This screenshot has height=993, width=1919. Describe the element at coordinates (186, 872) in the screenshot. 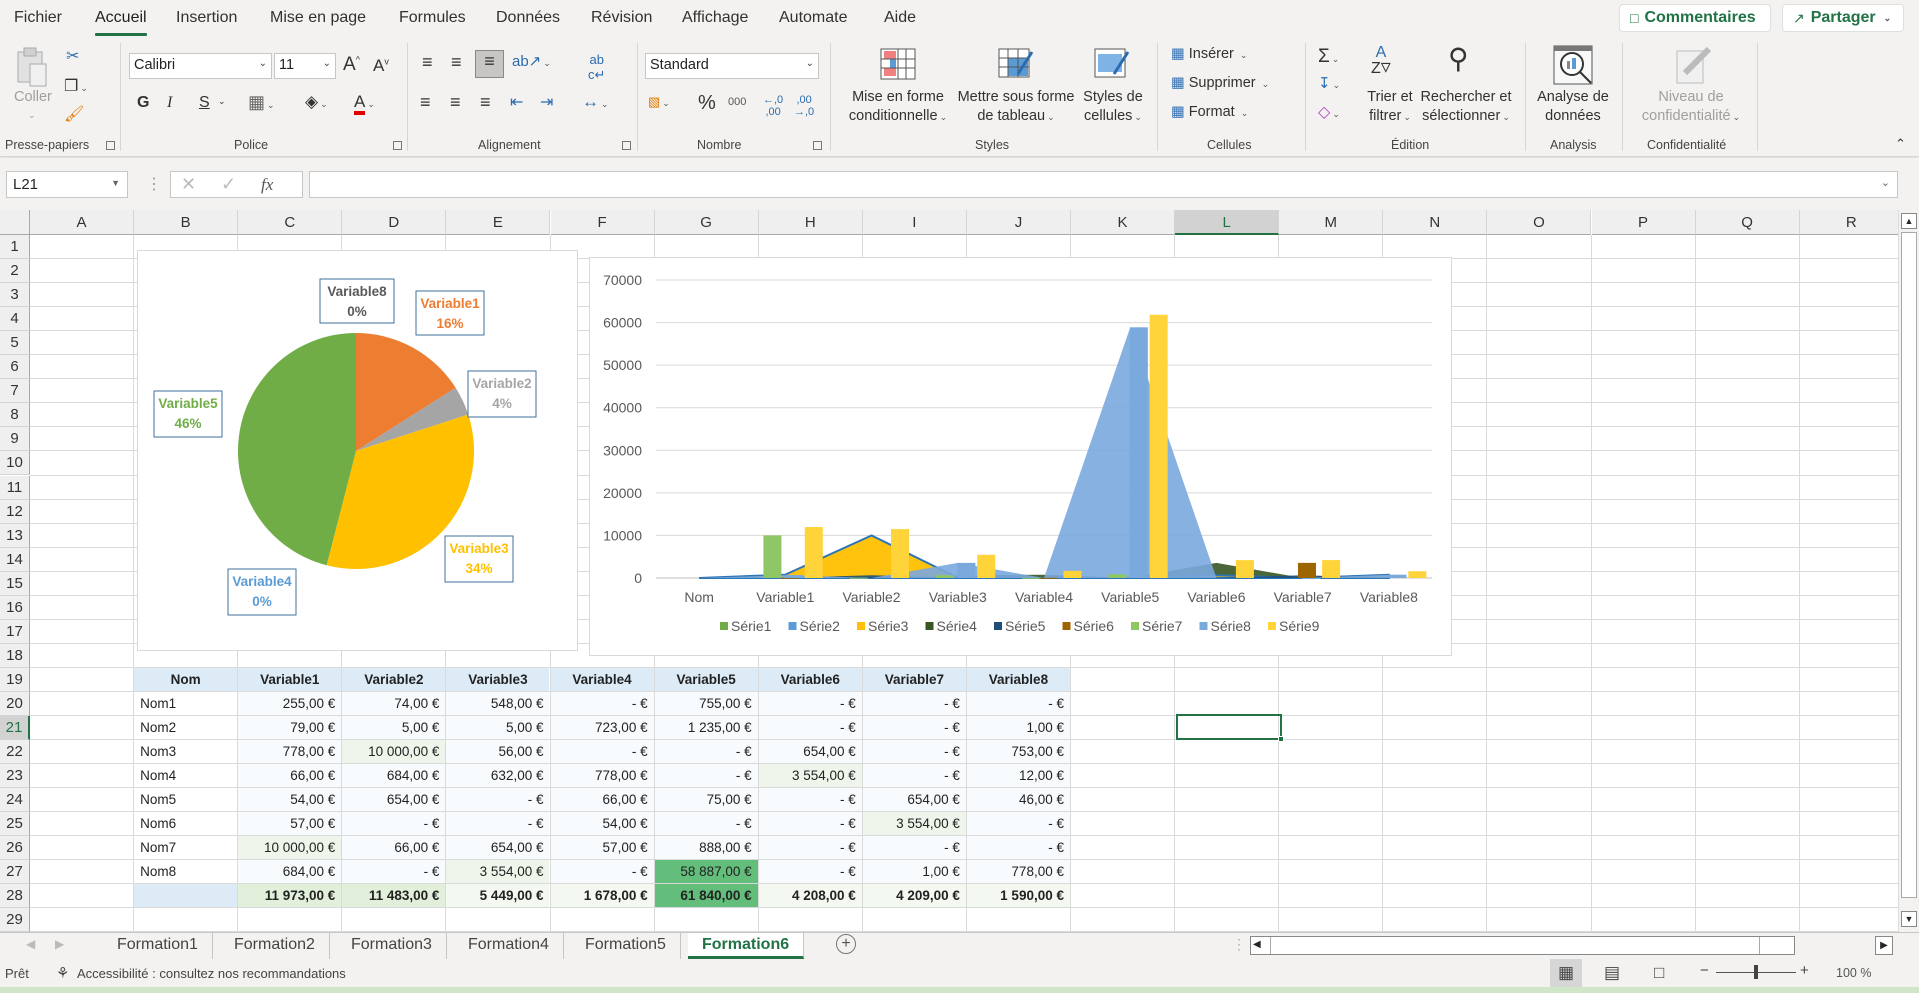

I see `row-name-cell: Nom8` at that location.